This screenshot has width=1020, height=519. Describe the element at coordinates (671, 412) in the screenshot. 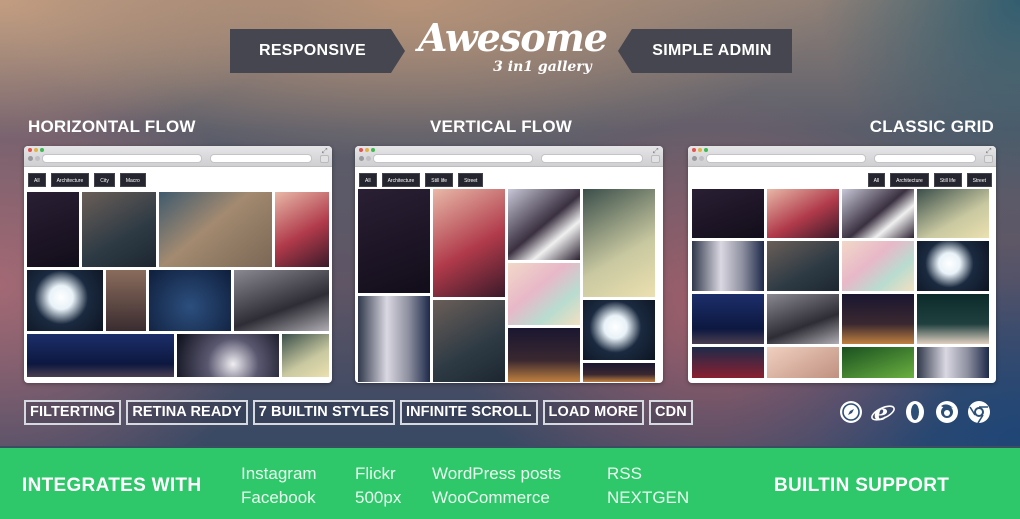

I see `feature-cdn: CDN` at that location.